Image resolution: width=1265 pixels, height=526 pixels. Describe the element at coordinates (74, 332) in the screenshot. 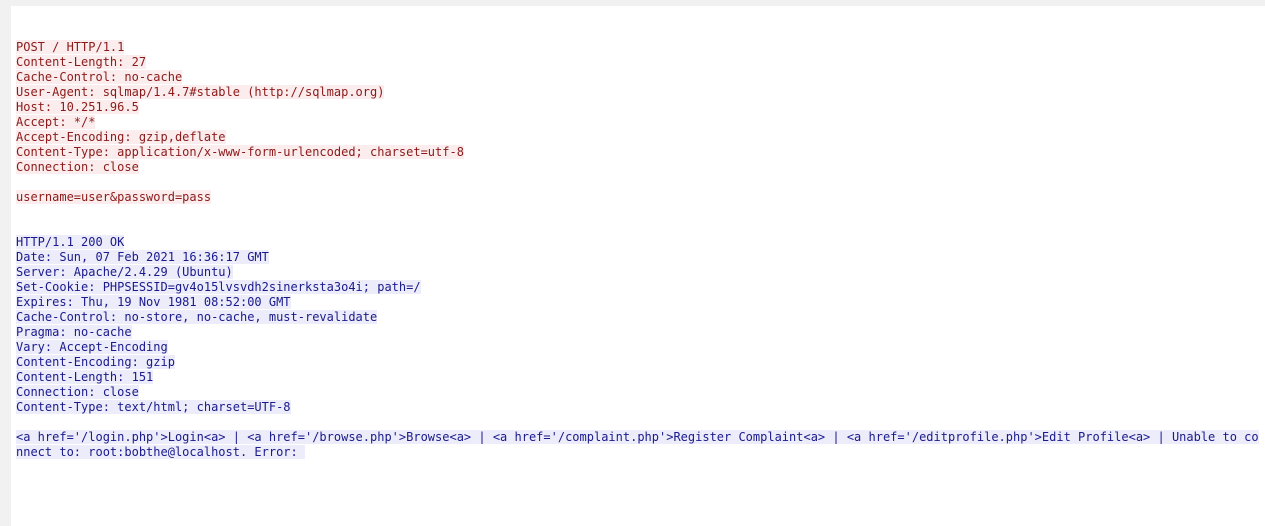

I see `response-line-text: Pragma: no-cache` at that location.